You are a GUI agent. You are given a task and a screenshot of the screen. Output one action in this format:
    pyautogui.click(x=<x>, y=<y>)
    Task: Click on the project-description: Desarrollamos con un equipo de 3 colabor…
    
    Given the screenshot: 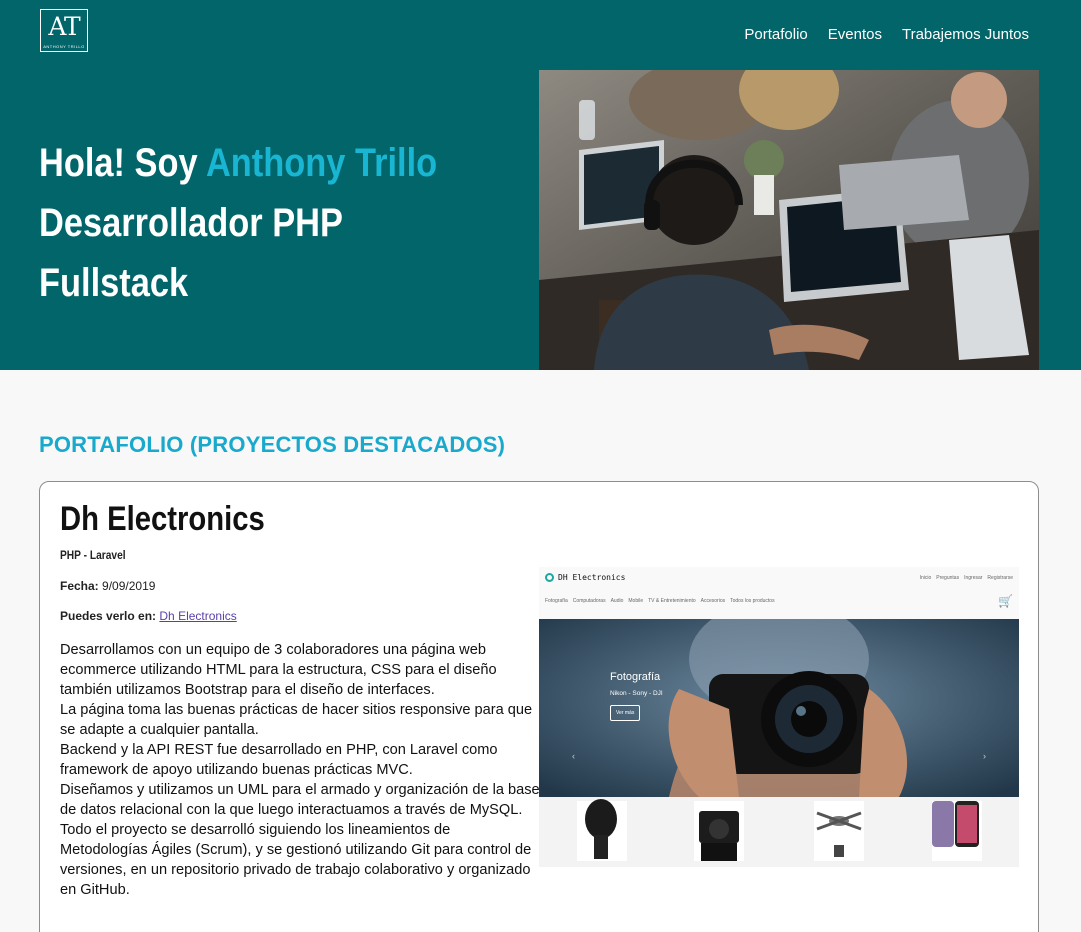 What is the action you would take?
    pyautogui.click(x=300, y=770)
    